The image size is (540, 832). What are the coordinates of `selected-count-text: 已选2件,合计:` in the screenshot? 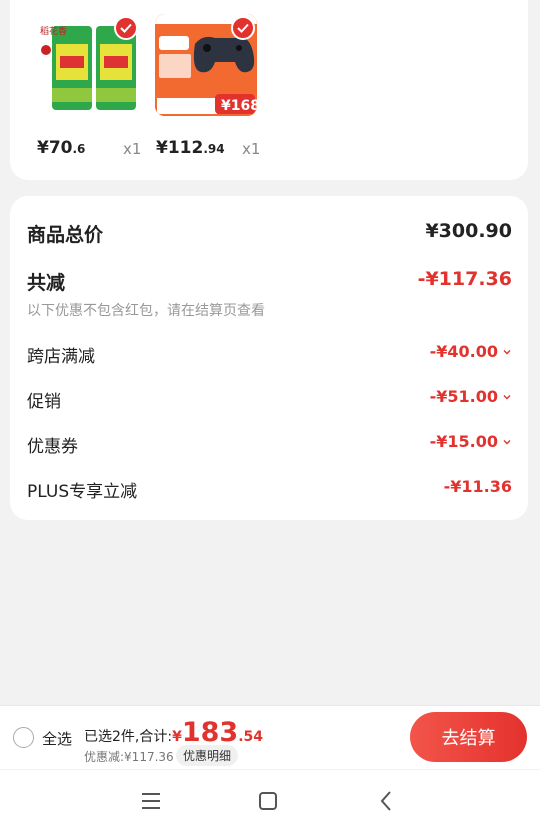 It's located at (128, 737).